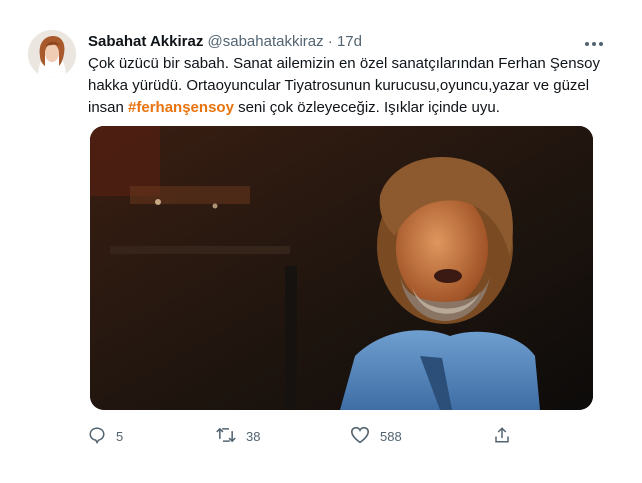 This screenshot has height=483, width=642. Describe the element at coordinates (303, 436) in the screenshot. I see `tweet-actions: 5 38 588` at that location.